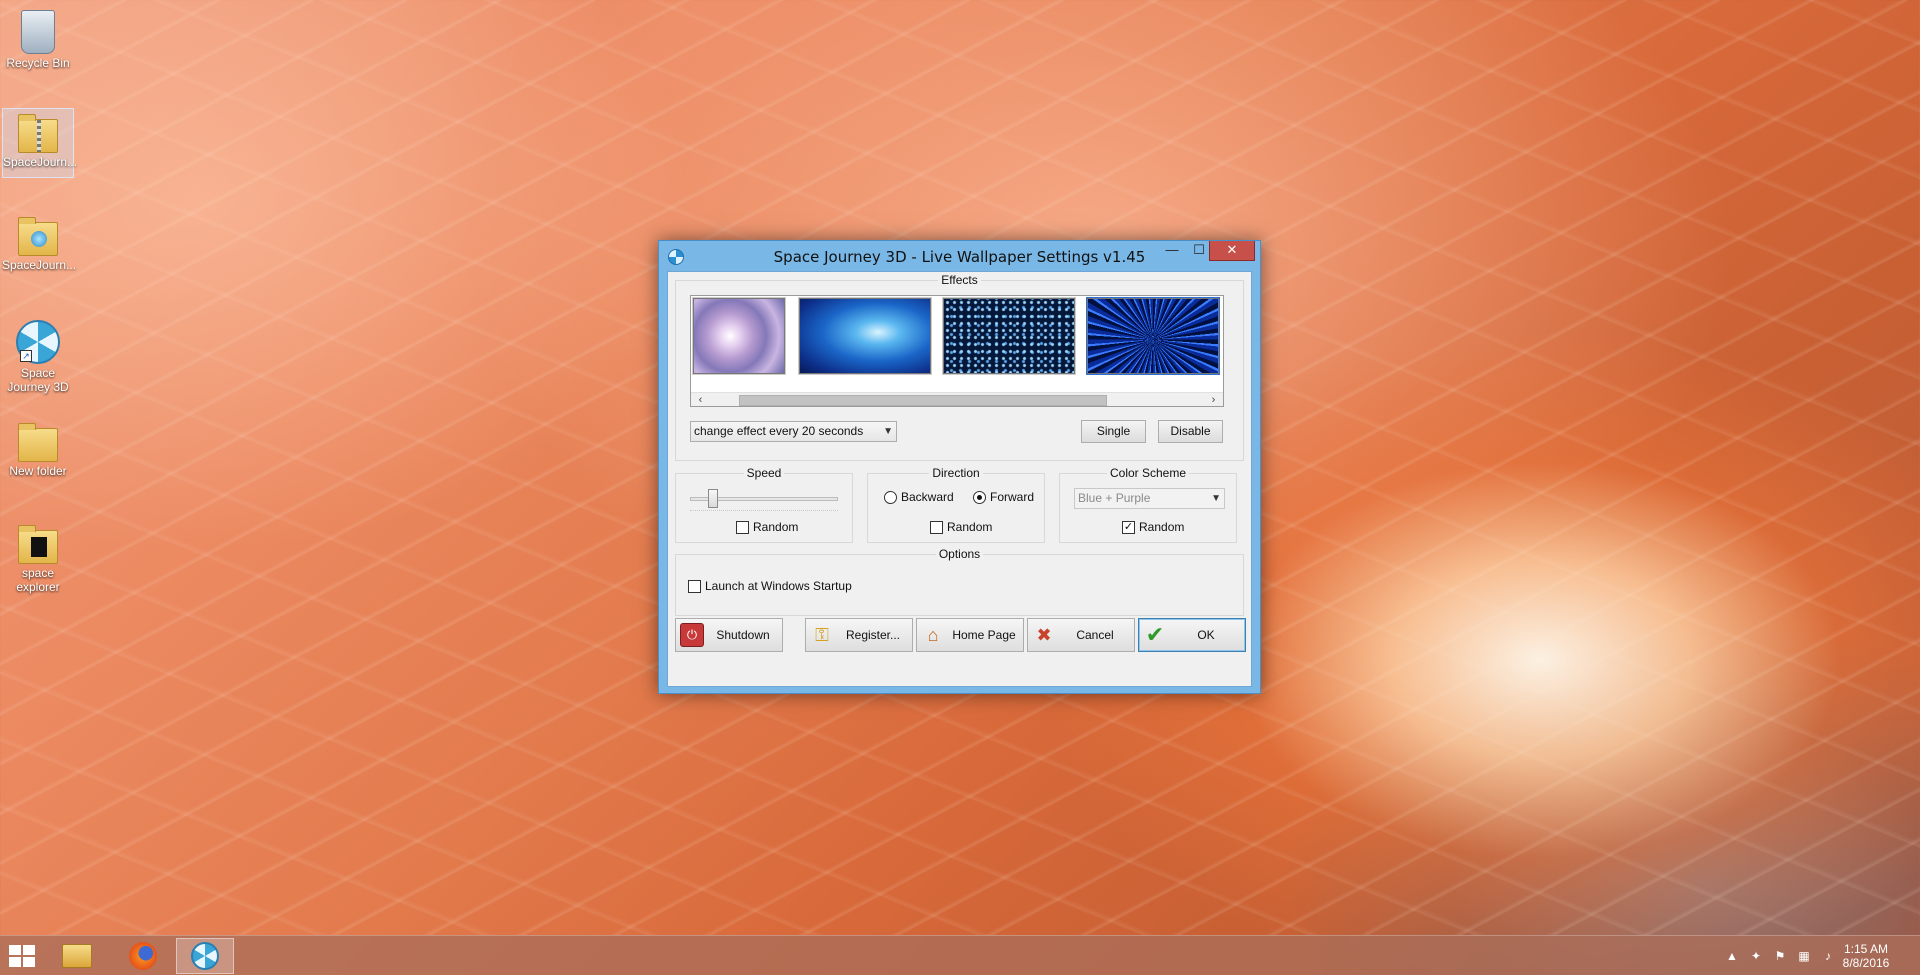 Image resolution: width=1920 pixels, height=975 pixels. What do you see at coordinates (38, 580) in the screenshot?
I see `desktop-icon-label: space explorer` at bounding box center [38, 580].